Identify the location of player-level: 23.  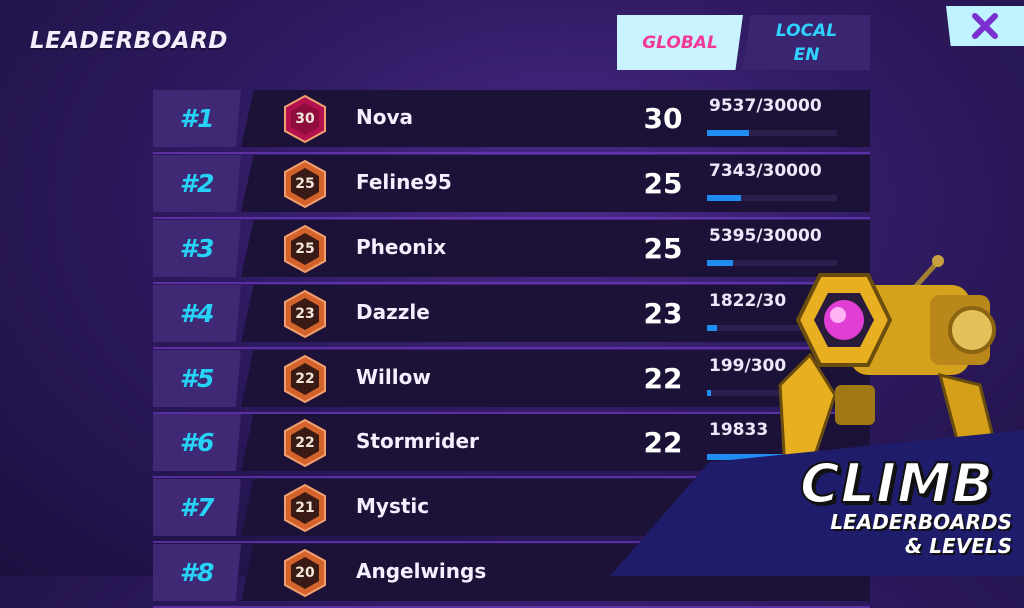
(663, 313).